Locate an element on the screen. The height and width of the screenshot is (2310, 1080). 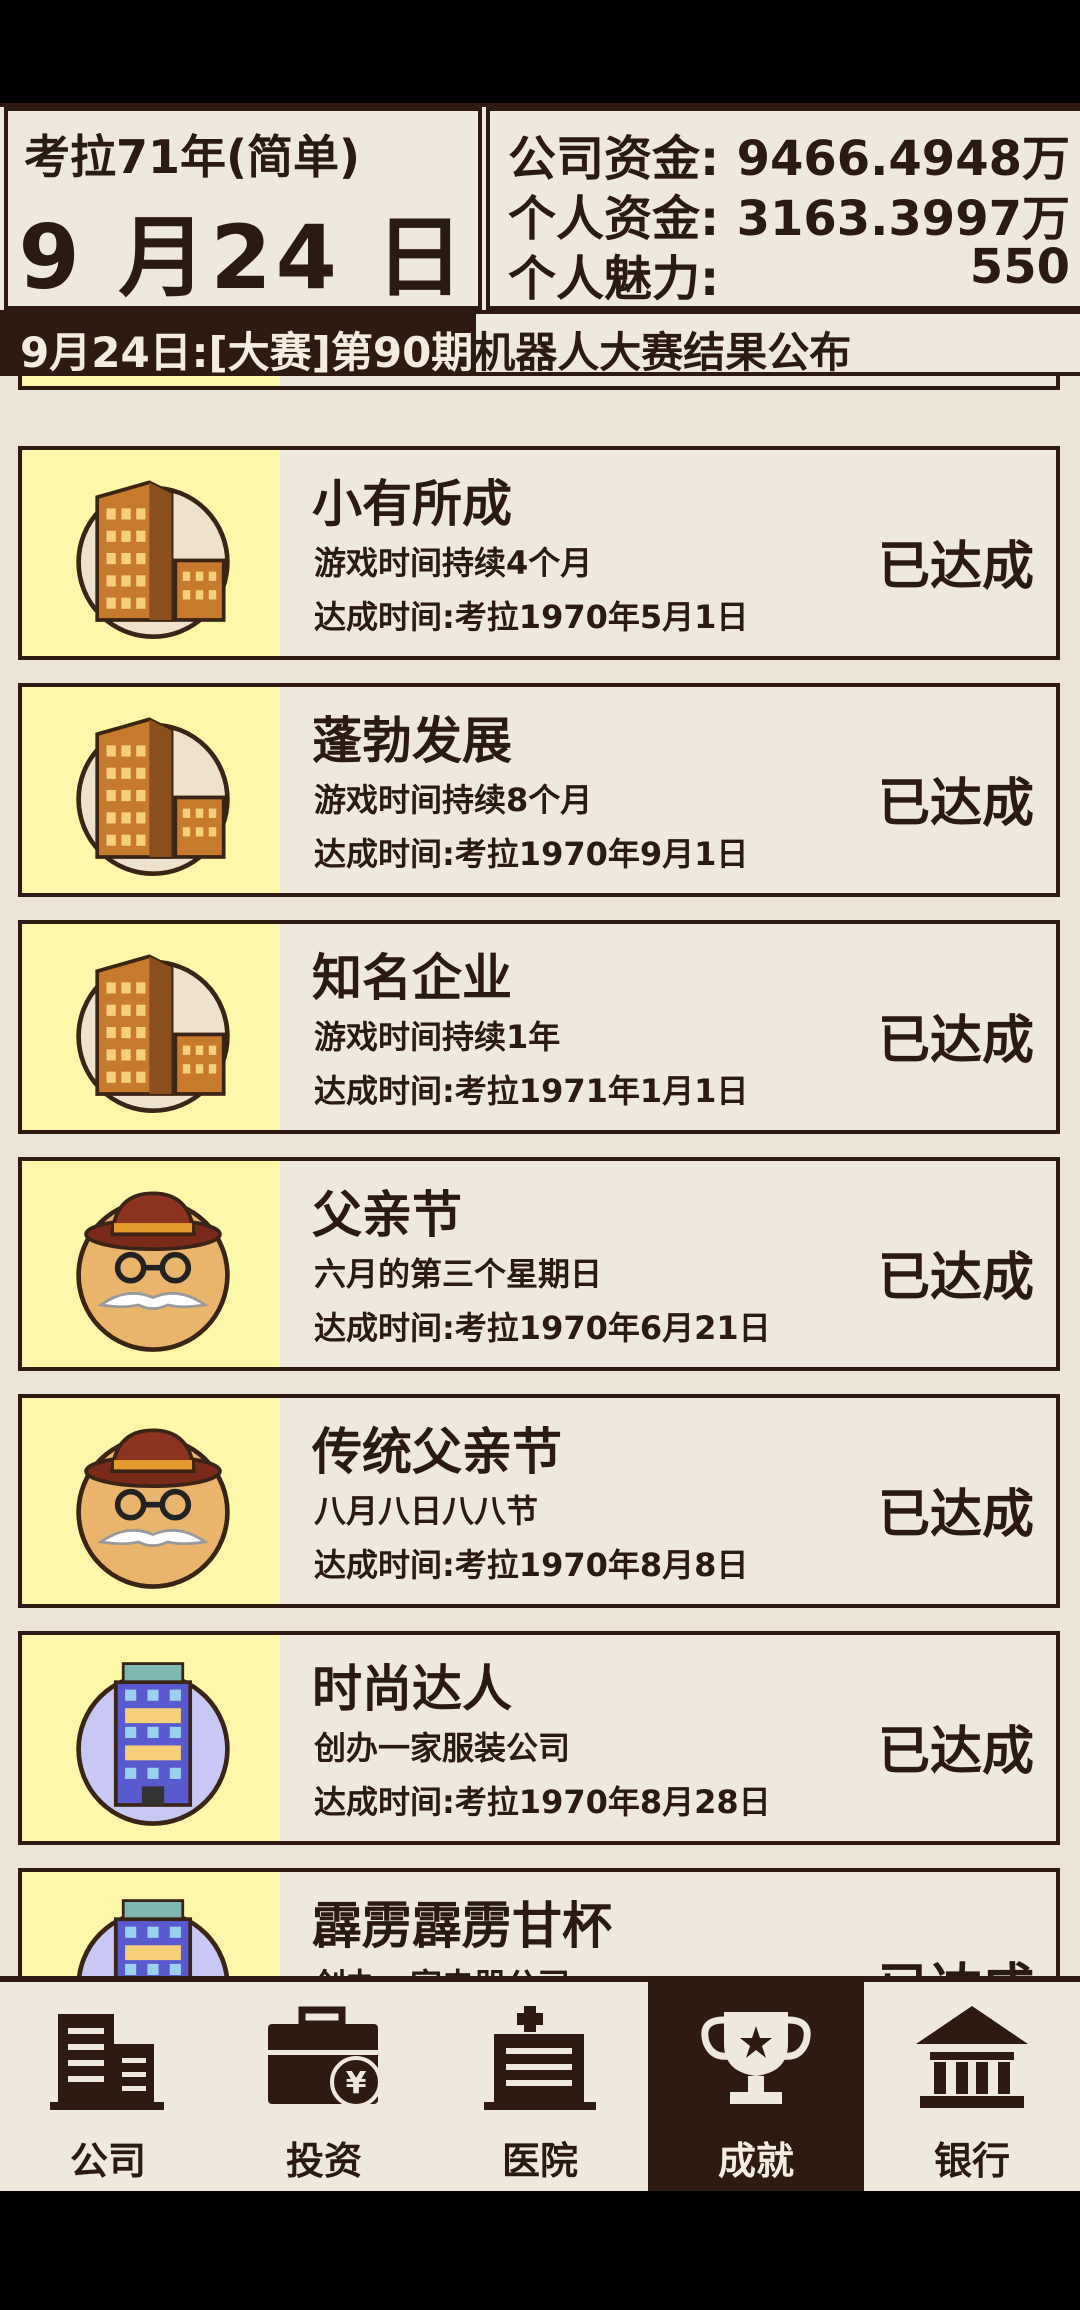
hospital-icon is located at coordinates (540, 2058).